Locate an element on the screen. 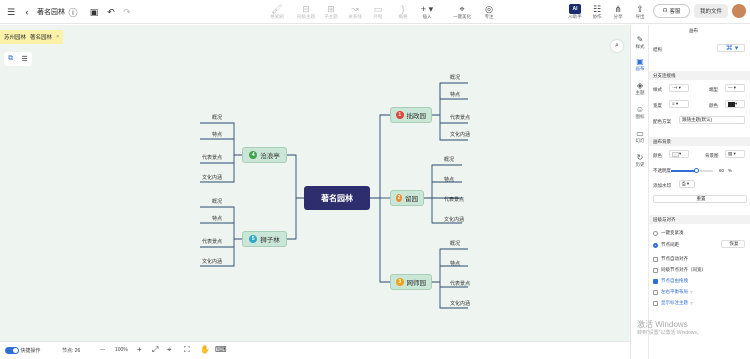 This screenshot has height=359, width=750. fullscreen-icon: ⛶ is located at coordinates (187, 350).